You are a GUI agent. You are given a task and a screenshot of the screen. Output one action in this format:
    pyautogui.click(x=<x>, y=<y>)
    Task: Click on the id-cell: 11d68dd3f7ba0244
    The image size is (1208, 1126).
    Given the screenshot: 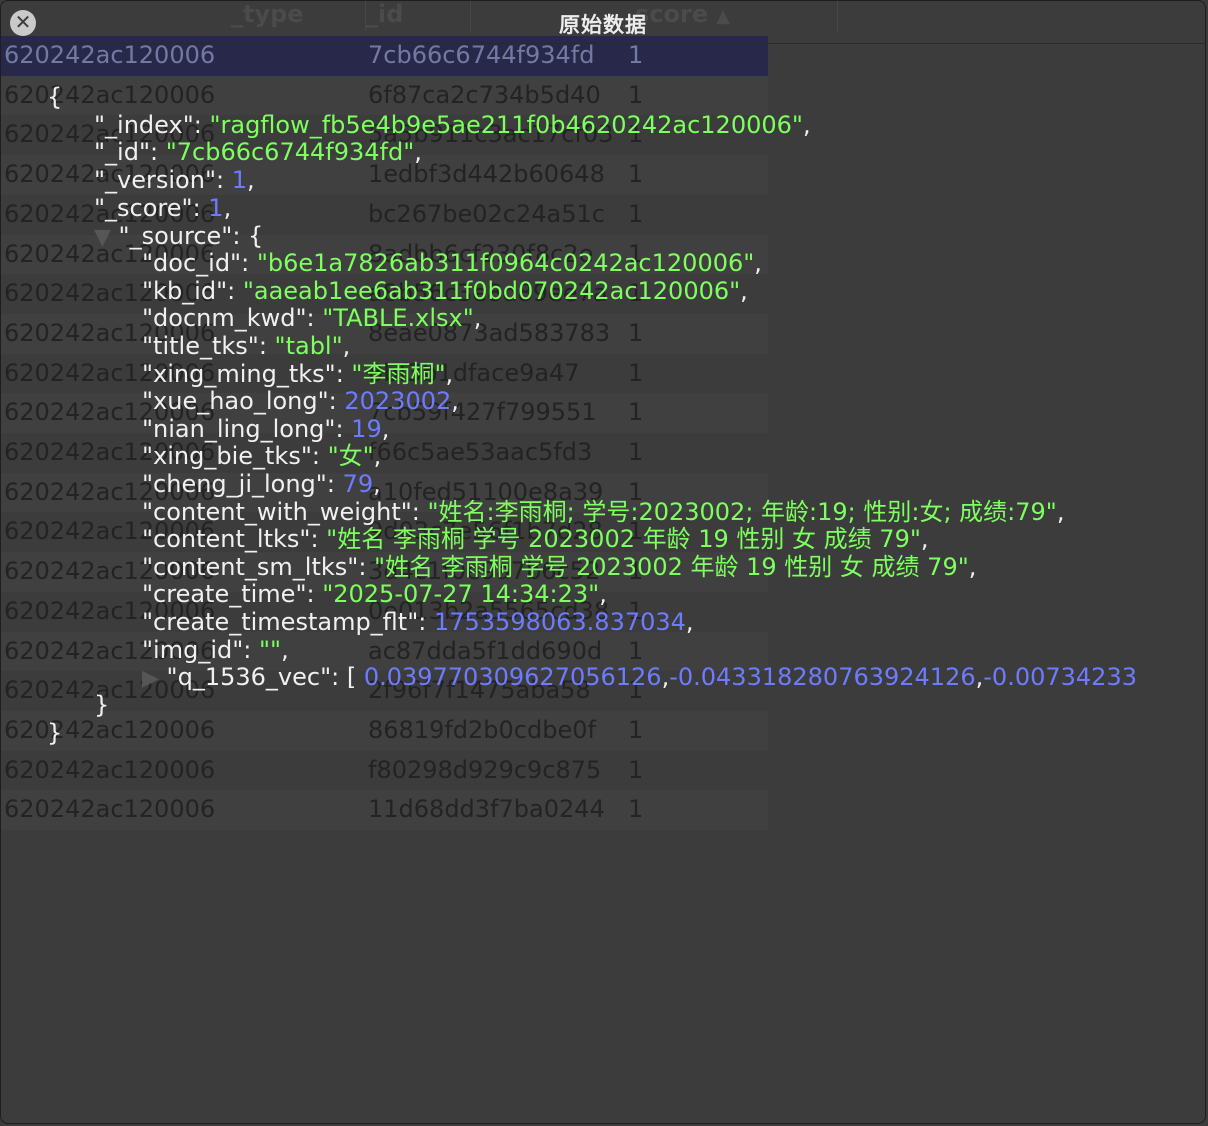 What is the action you would take?
    pyautogui.click(x=486, y=809)
    